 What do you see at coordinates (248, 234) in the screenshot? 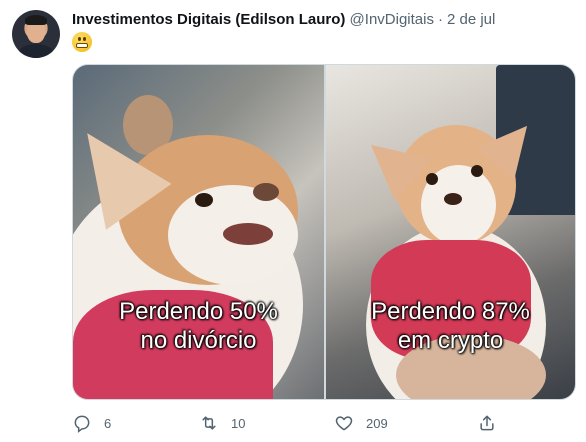
I see `dog-mouth-shape` at bounding box center [248, 234].